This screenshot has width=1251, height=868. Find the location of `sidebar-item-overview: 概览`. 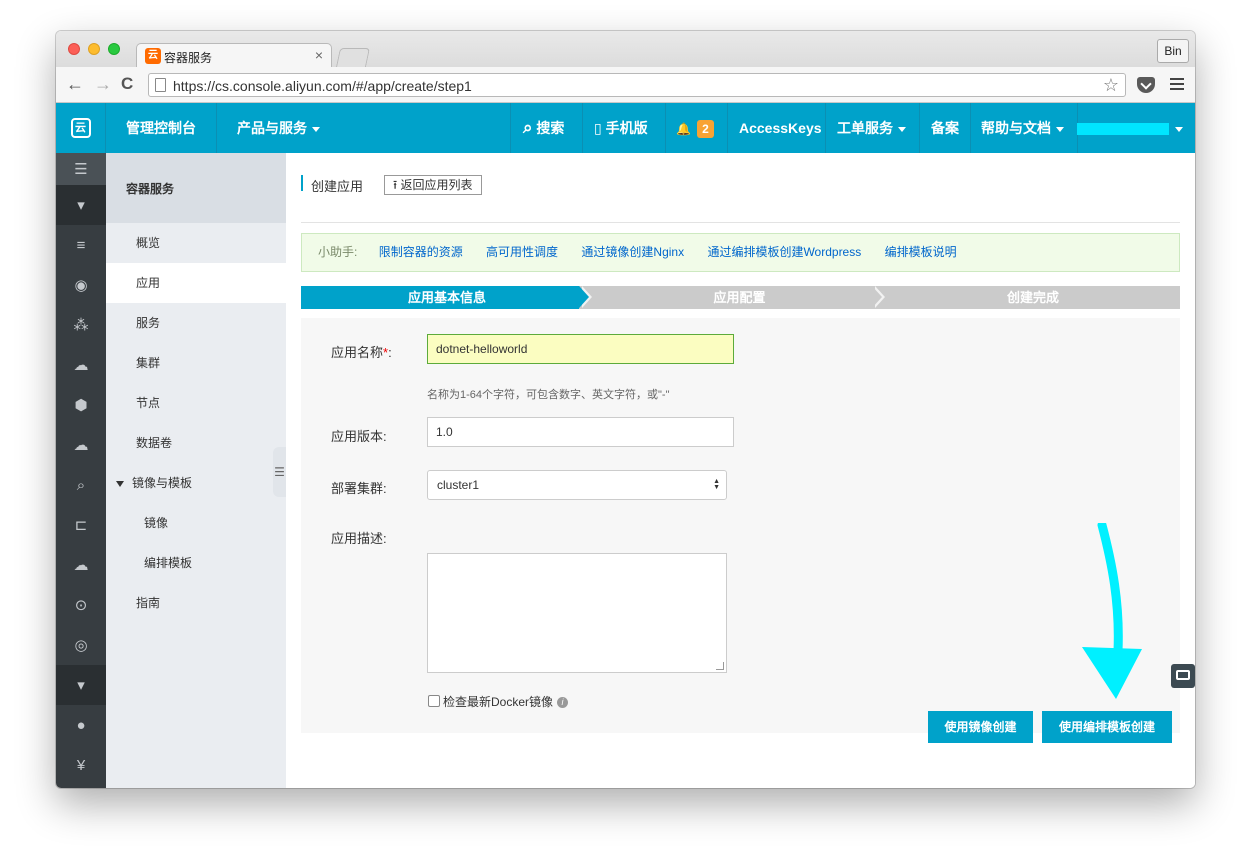

sidebar-item-overview: 概览 is located at coordinates (196, 243).